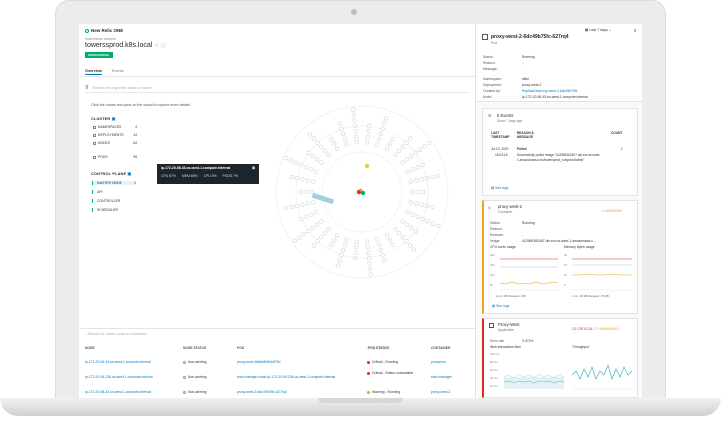  I want to click on cell-container: proxymon, so click(438, 362).